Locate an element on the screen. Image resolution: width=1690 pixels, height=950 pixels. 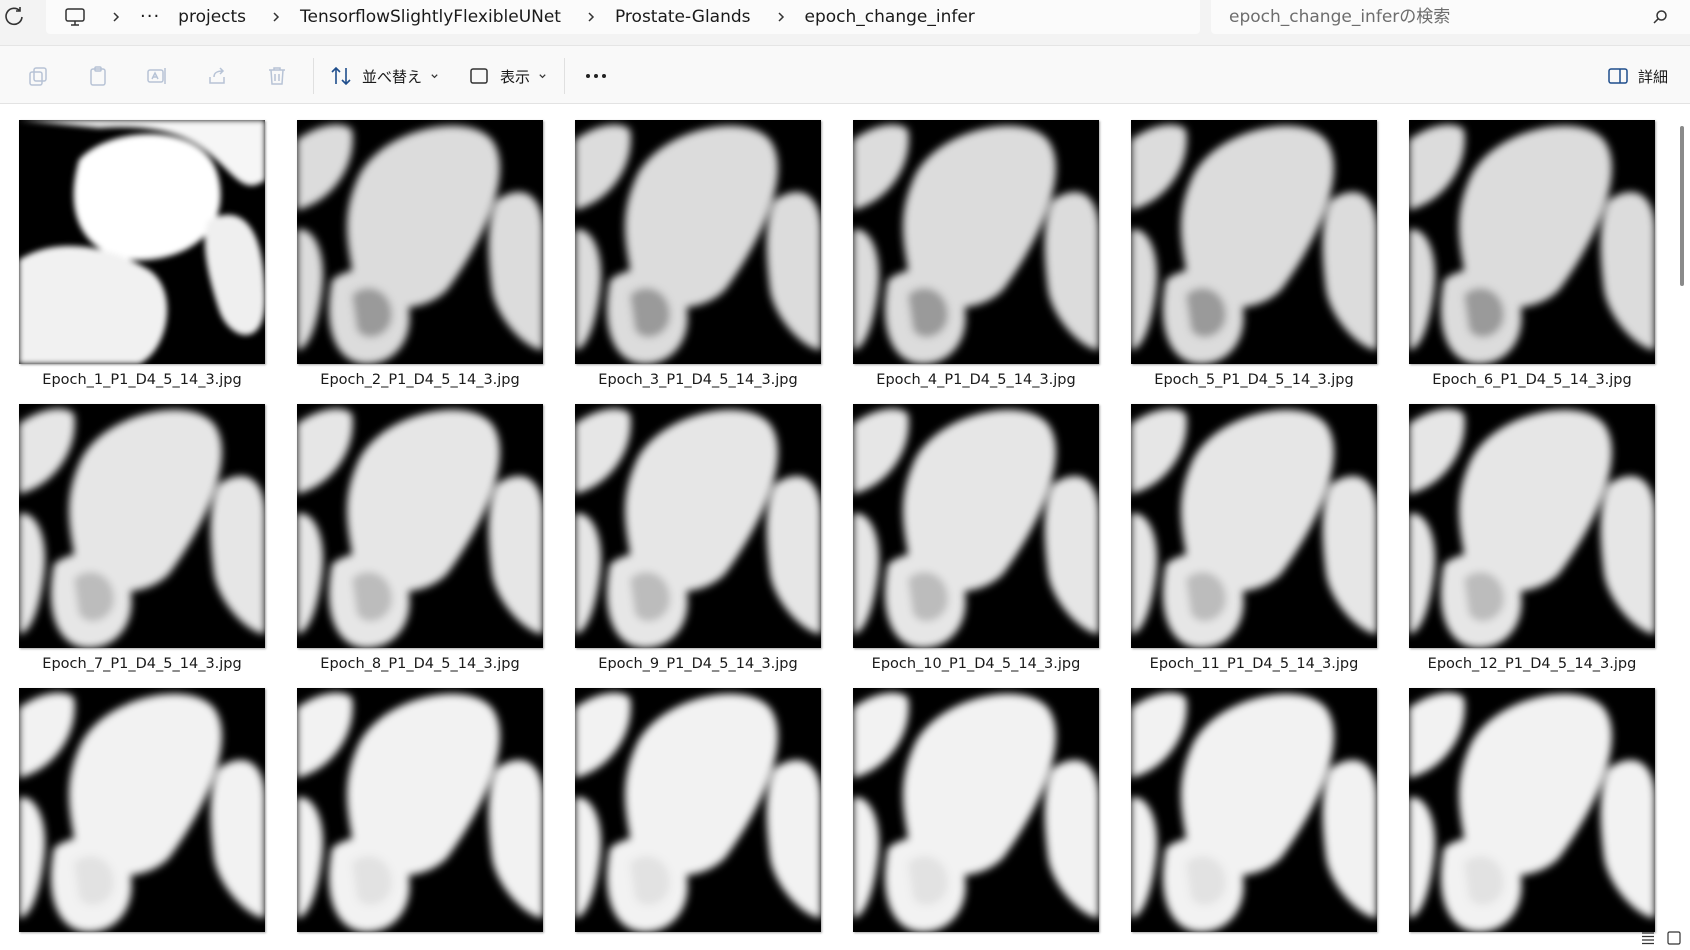
delete-icon is located at coordinates (277, 76).